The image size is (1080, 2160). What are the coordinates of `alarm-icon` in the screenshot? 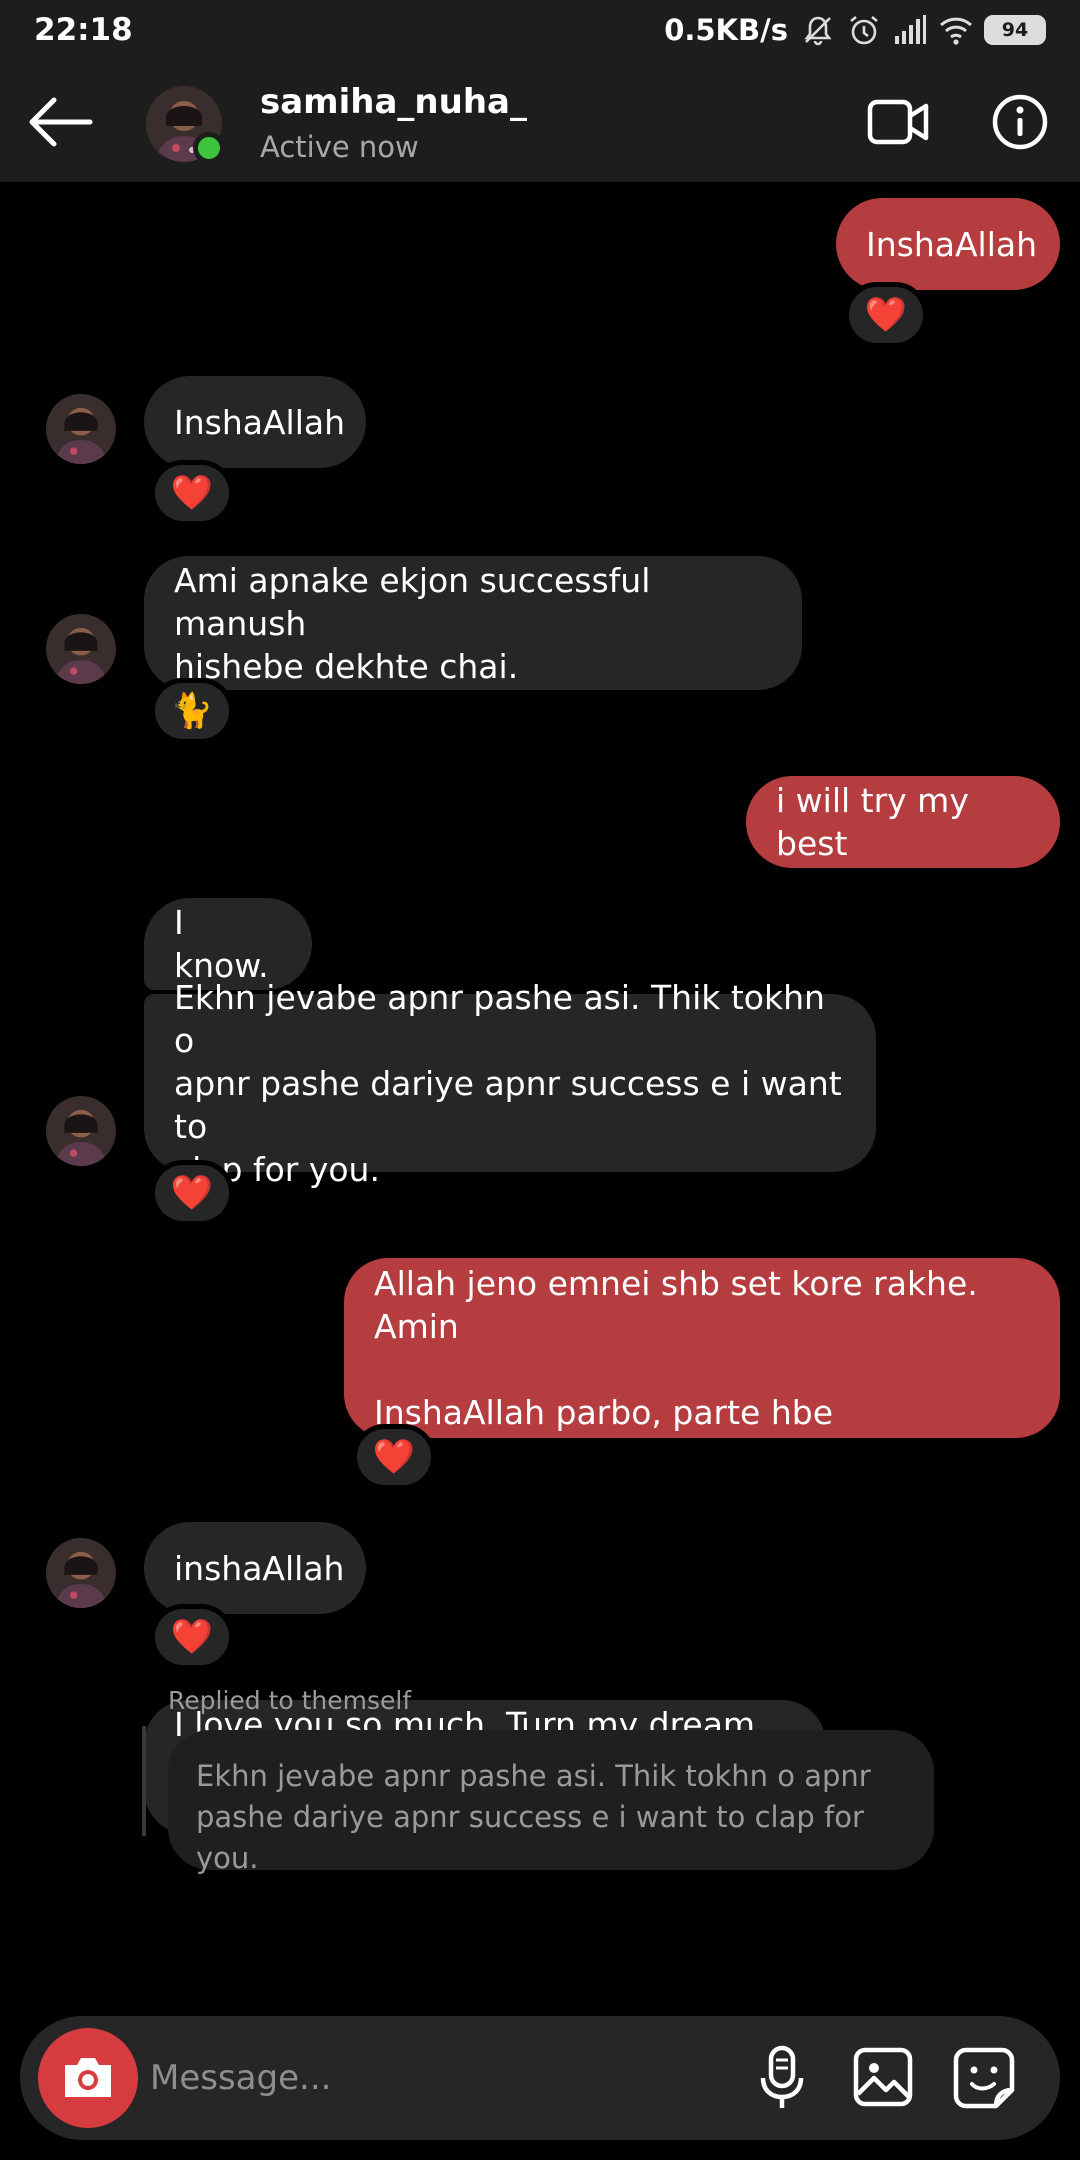 It's located at (864, 30).